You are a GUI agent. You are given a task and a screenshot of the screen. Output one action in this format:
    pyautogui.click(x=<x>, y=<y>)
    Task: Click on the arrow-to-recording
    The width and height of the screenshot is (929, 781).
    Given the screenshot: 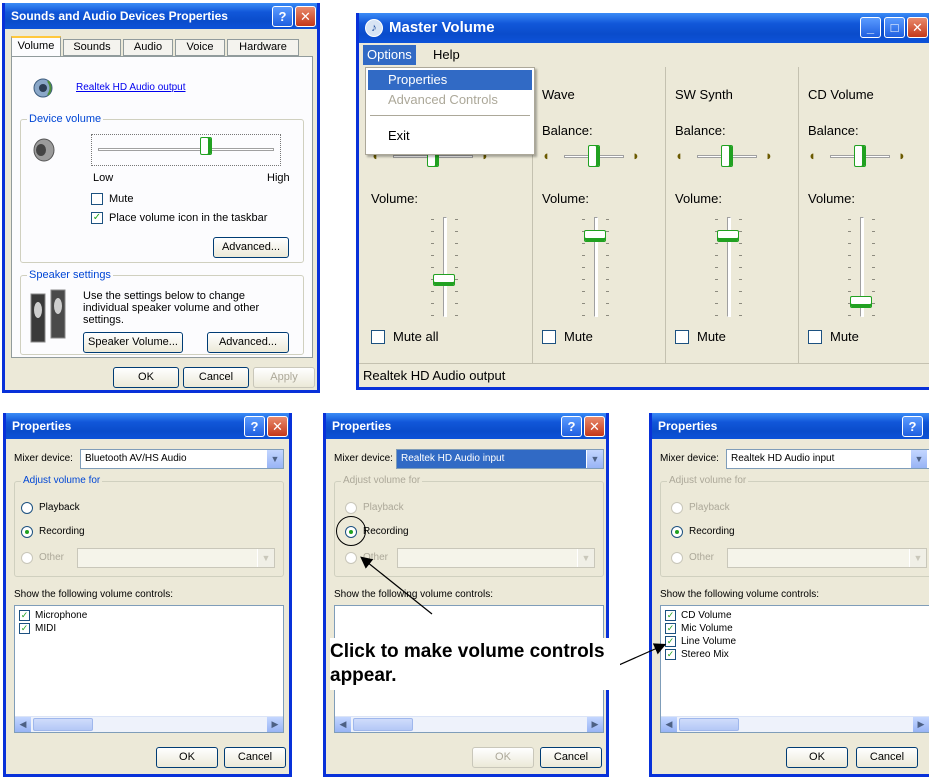 What is the action you would take?
    pyautogui.click(x=396, y=585)
    